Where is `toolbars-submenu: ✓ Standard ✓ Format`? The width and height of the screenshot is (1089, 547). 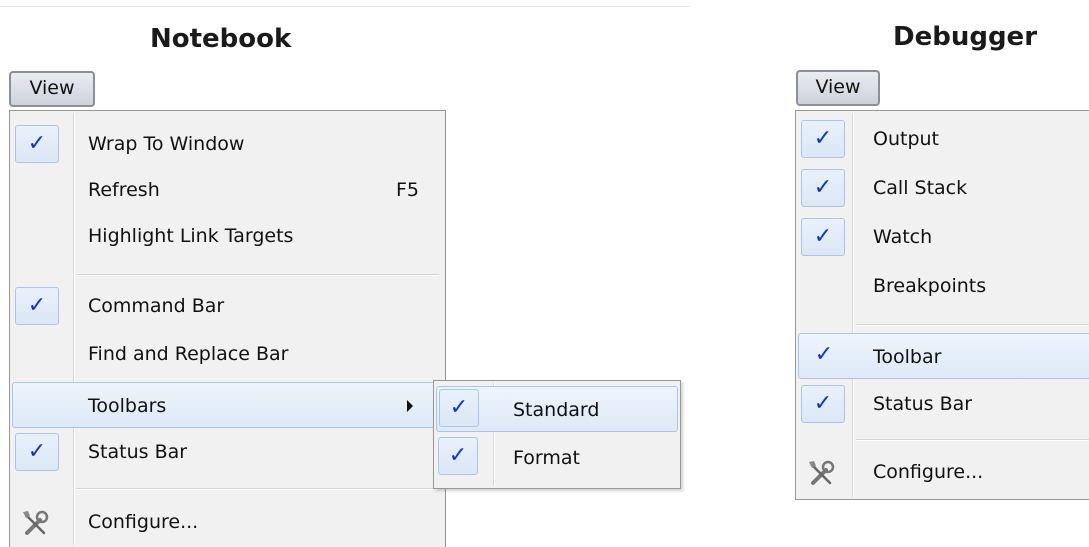
toolbars-submenu: ✓ Standard ✓ Format is located at coordinates (557, 434).